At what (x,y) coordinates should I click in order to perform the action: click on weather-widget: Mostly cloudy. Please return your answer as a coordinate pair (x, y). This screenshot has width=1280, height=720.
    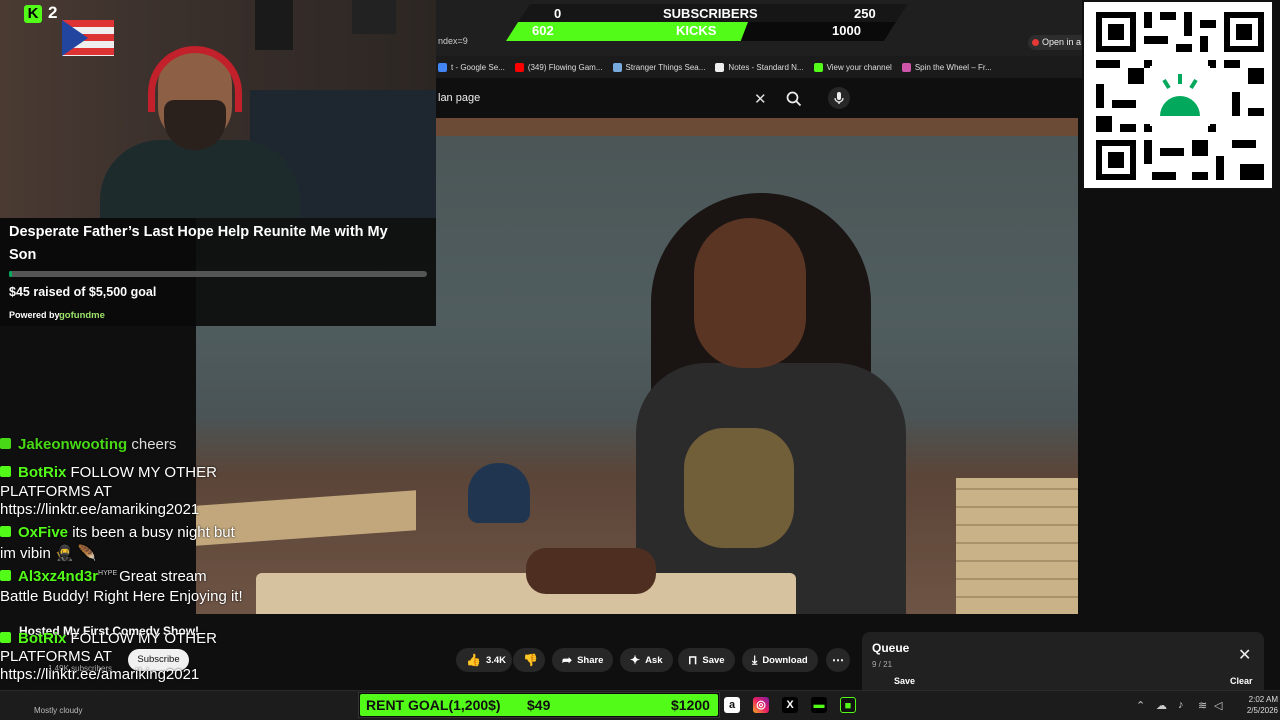
    Looking at the image, I should click on (58, 710).